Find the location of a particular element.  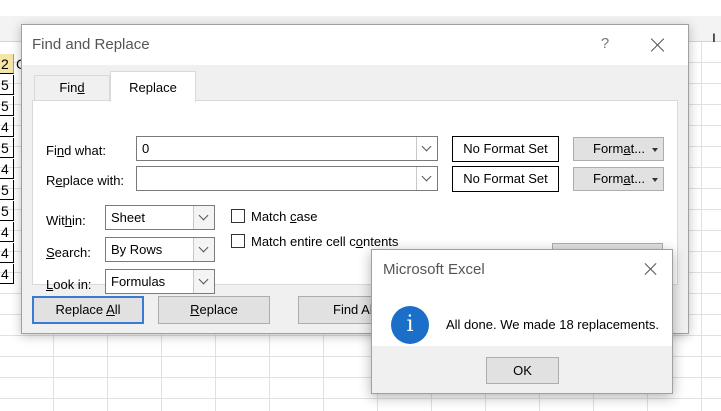

within-select: Sheet is located at coordinates (160, 217).